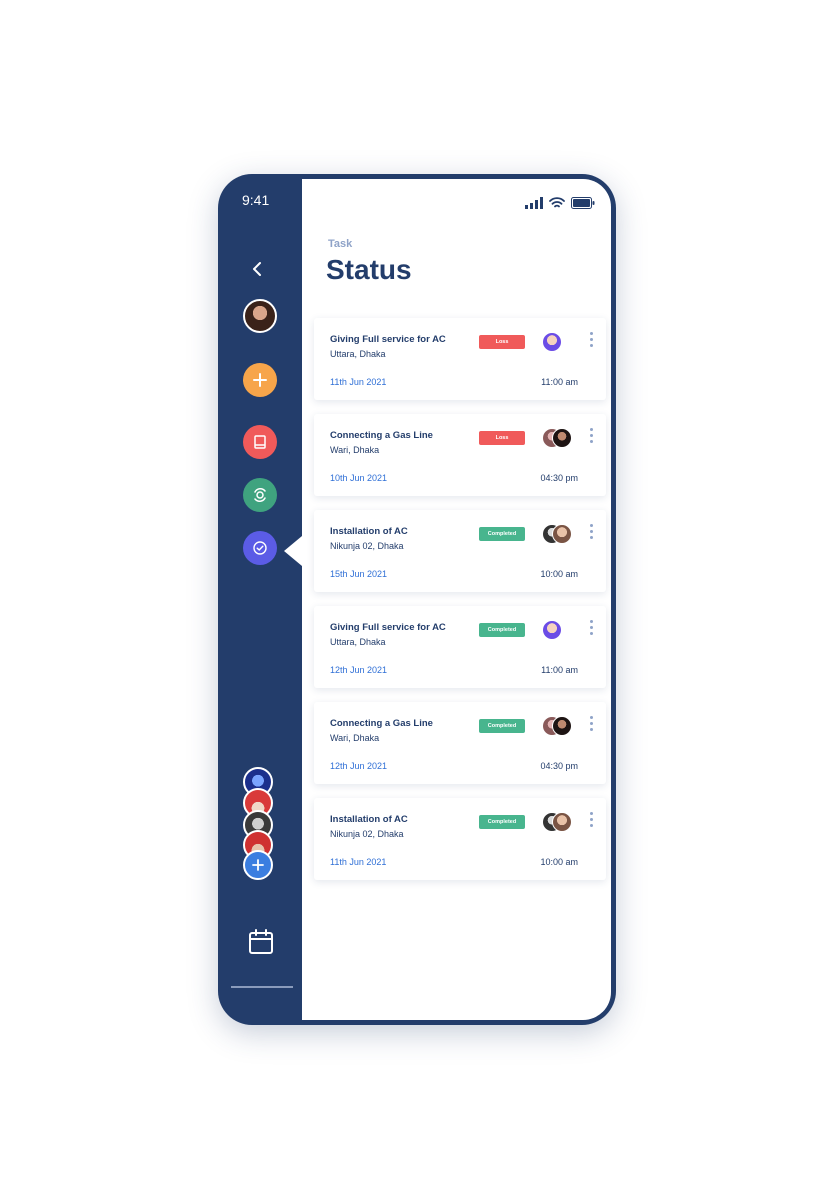 The height and width of the screenshot is (1200, 834). I want to click on status-icons, so click(560, 203).